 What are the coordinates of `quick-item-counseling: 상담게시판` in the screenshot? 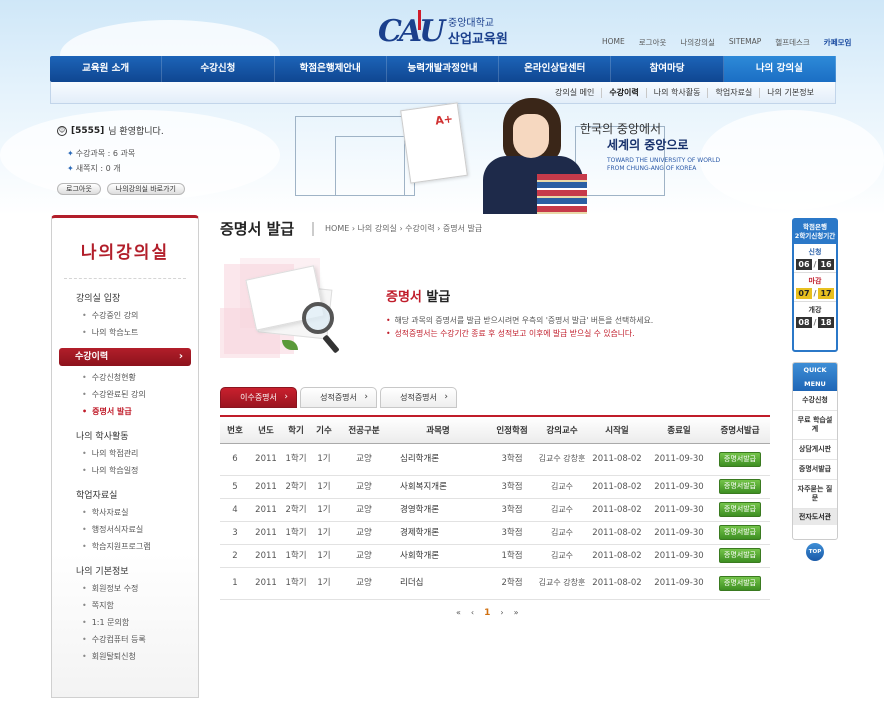 It's located at (815, 450).